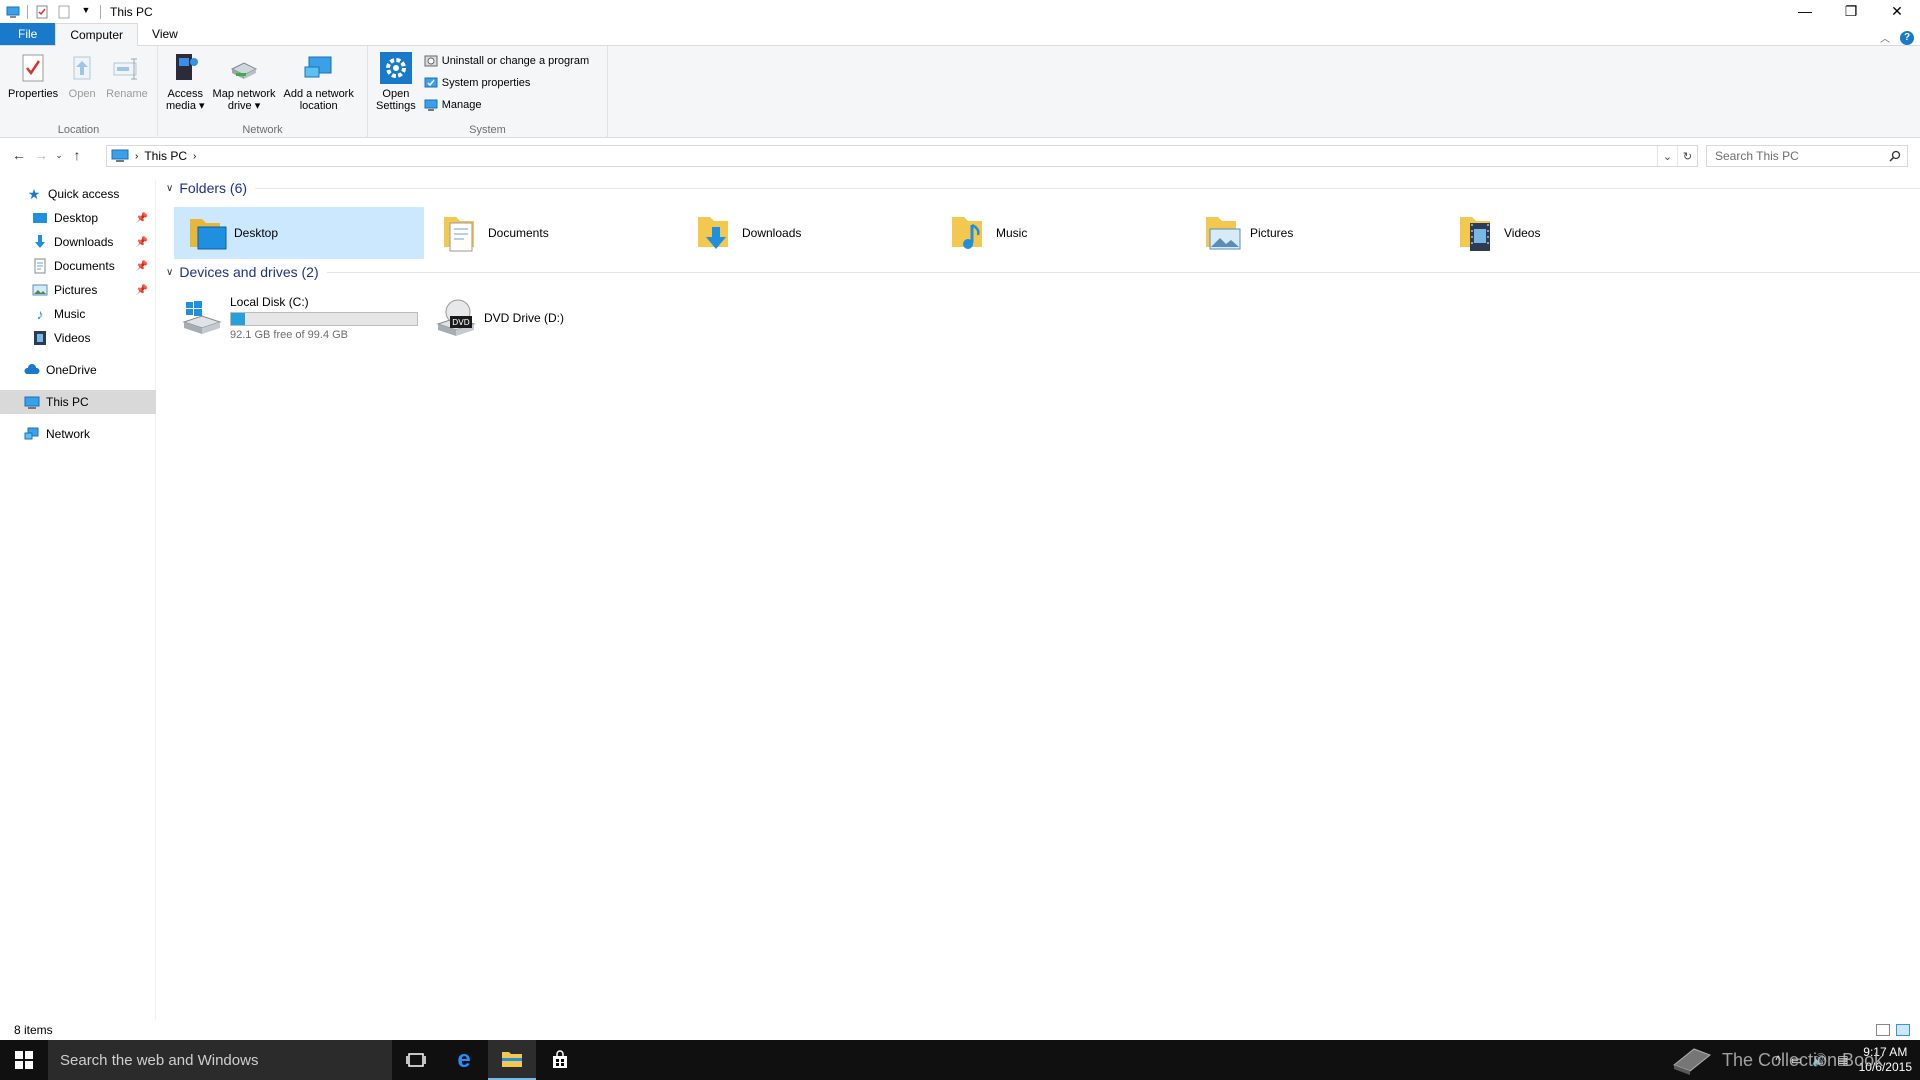 Image resolution: width=1920 pixels, height=1080 pixels. I want to click on watermark: The Collection Book, so click(1776, 1060).